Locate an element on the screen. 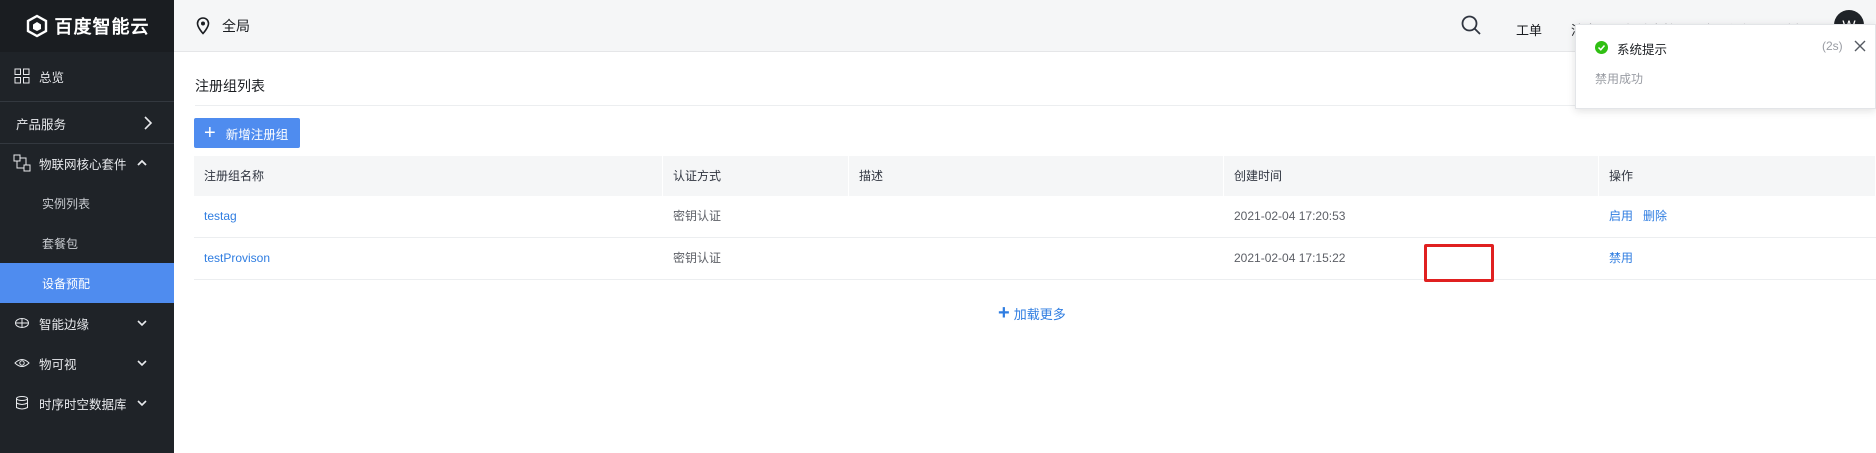 Image resolution: width=1876 pixels, height=453 pixels. brand-name: 百度智能云 is located at coordinates (102, 27).